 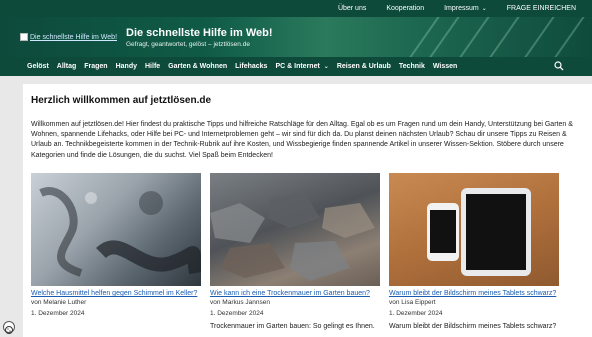 What do you see at coordinates (445, 66) in the screenshot?
I see `nav-item-wissen: Wissen` at bounding box center [445, 66].